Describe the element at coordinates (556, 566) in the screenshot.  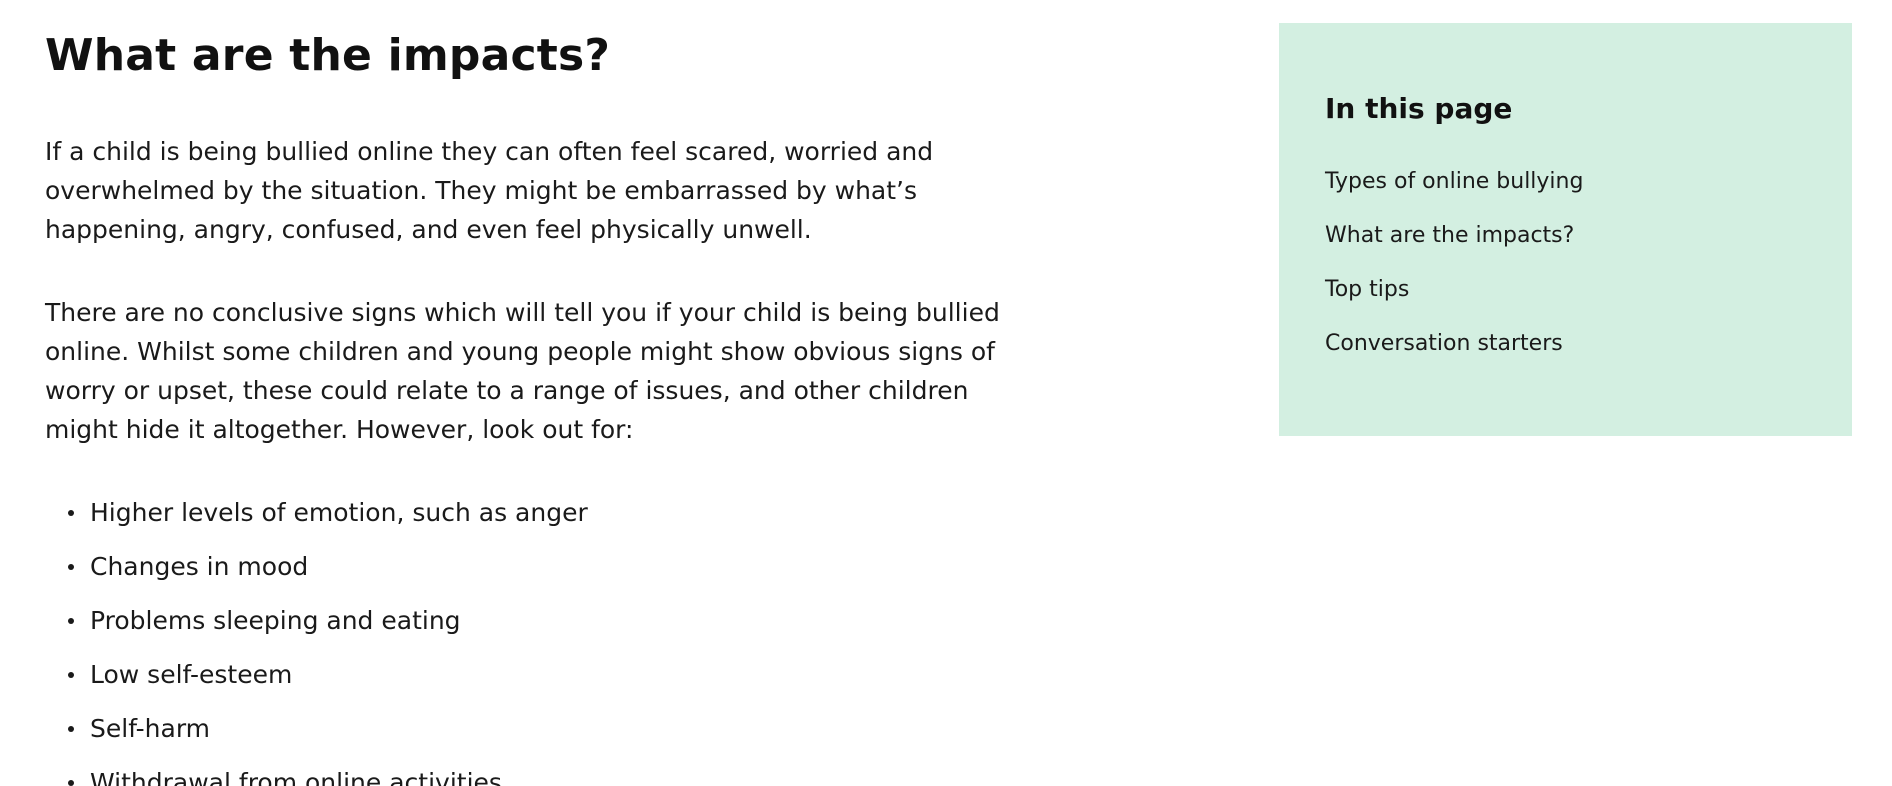
I see `list-item: Changes in mood` at that location.